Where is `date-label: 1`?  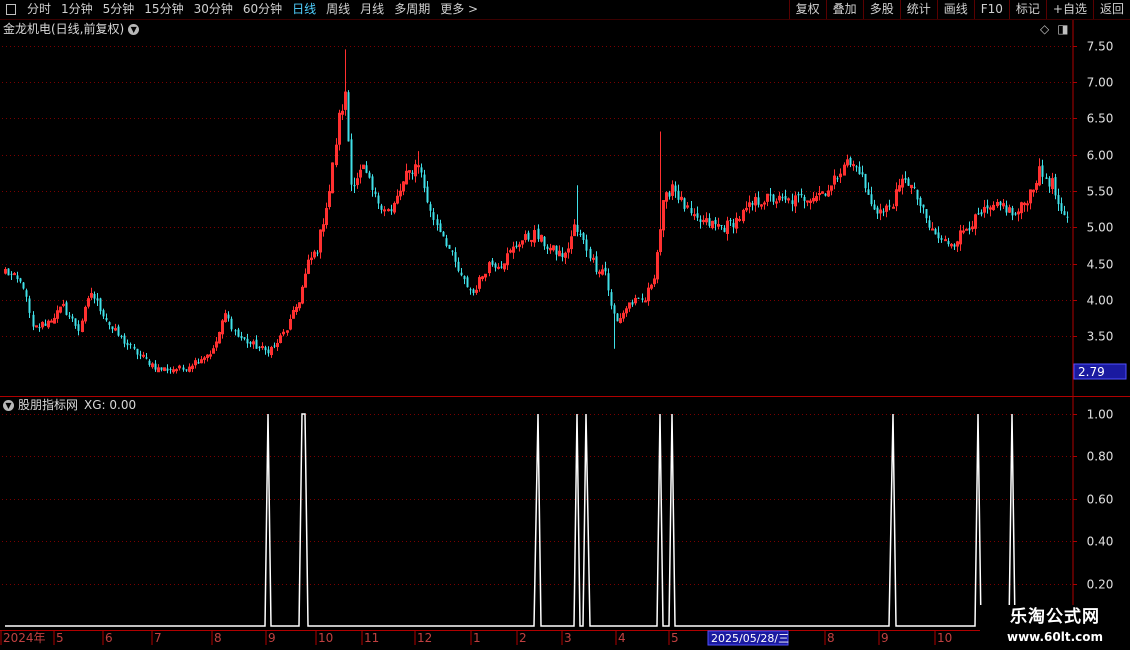
date-label: 1 is located at coordinates (477, 638).